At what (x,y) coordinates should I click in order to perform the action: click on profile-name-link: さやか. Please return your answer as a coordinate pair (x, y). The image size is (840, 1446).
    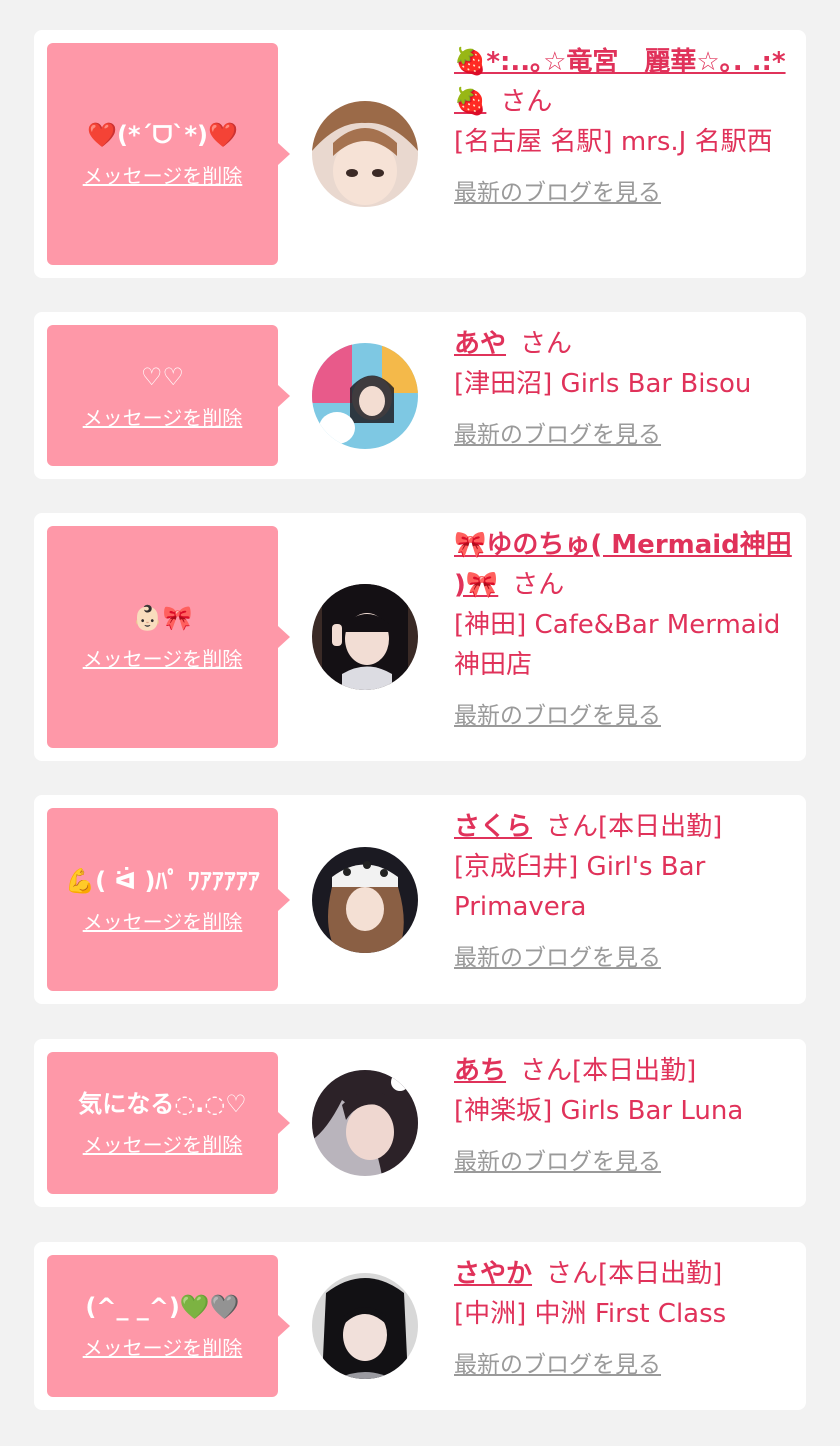
    Looking at the image, I should click on (493, 1274).